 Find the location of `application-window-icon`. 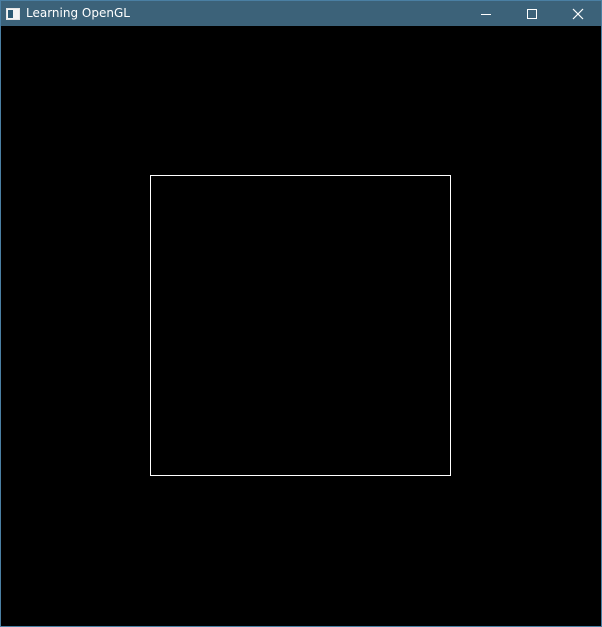

application-window-icon is located at coordinates (13, 13).